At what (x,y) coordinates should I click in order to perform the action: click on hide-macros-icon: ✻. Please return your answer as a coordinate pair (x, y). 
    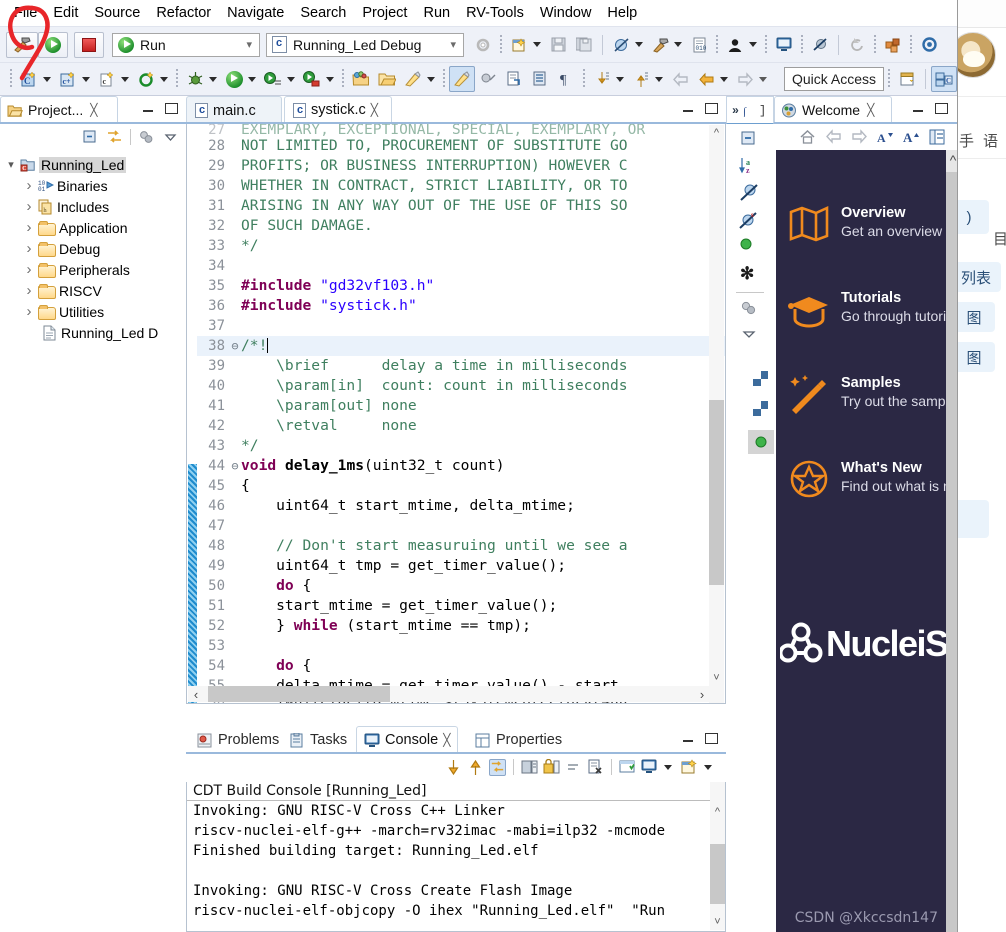
    Looking at the image, I should click on (750, 275).